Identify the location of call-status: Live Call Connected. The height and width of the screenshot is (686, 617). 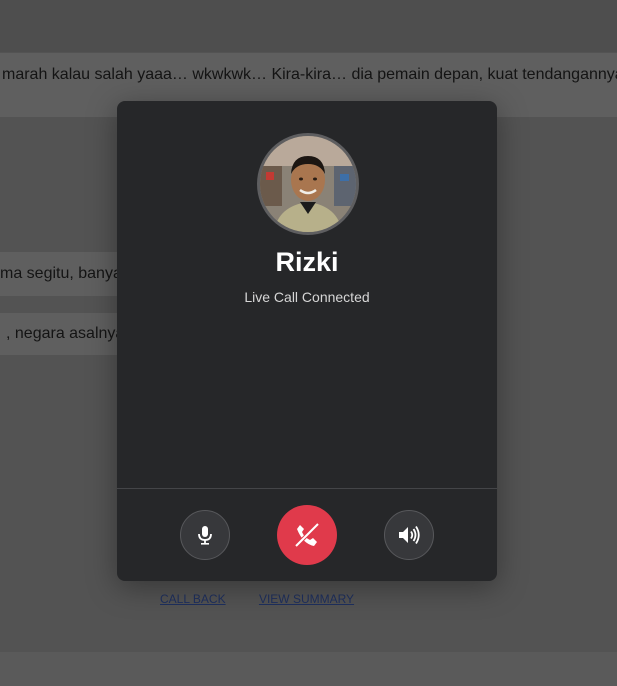
(307, 297).